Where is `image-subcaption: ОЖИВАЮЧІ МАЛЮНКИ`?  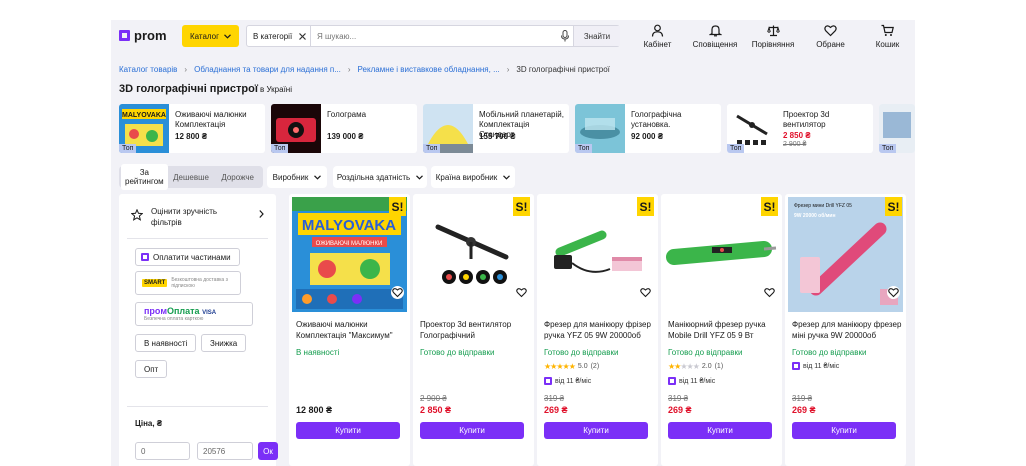
image-subcaption: ОЖИВАЮЧІ МАЛЮНКИ is located at coordinates (349, 244).